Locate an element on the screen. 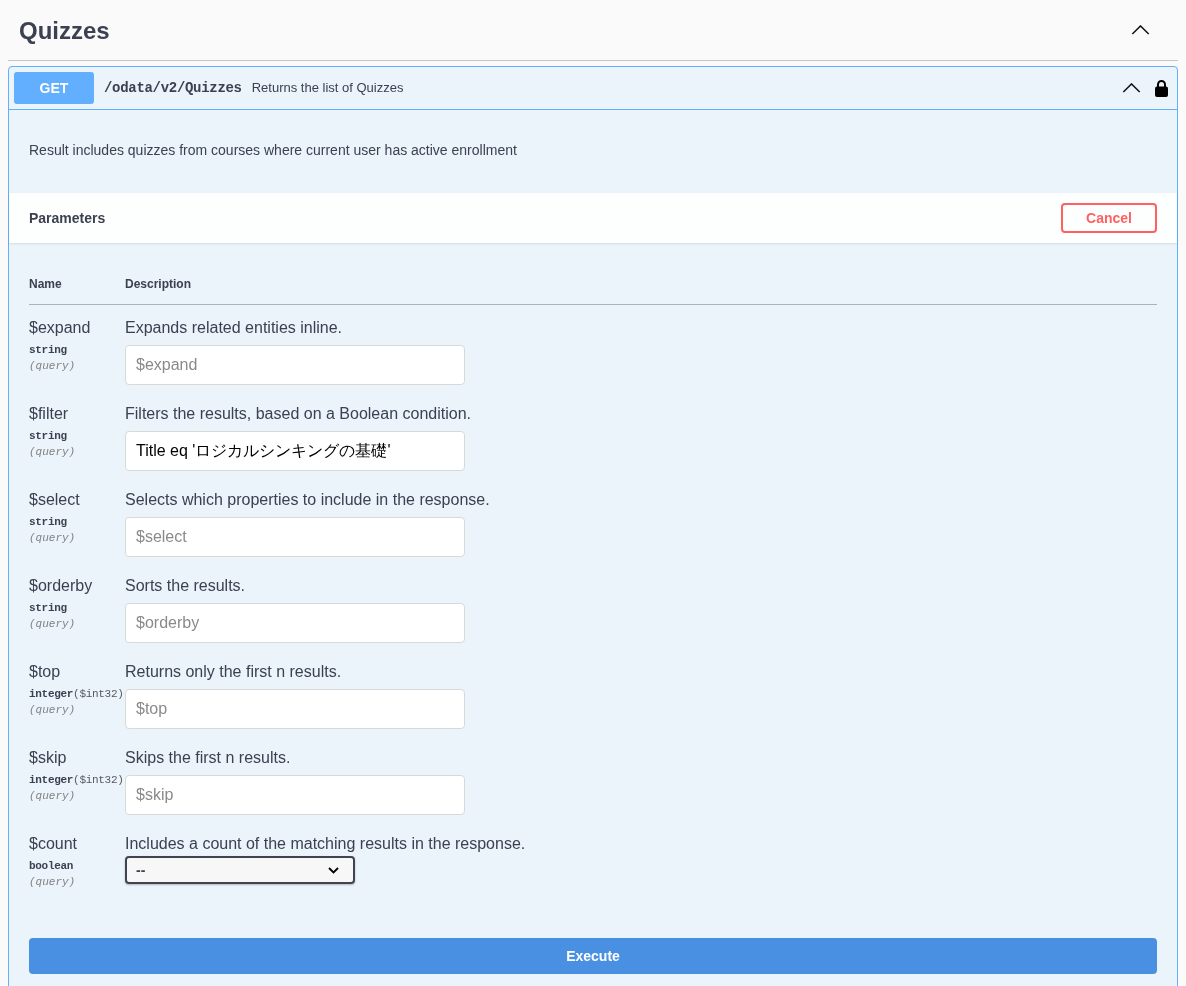 Image resolution: width=1186 pixels, height=986 pixels. parameter-name: $skip is located at coordinates (48, 758).